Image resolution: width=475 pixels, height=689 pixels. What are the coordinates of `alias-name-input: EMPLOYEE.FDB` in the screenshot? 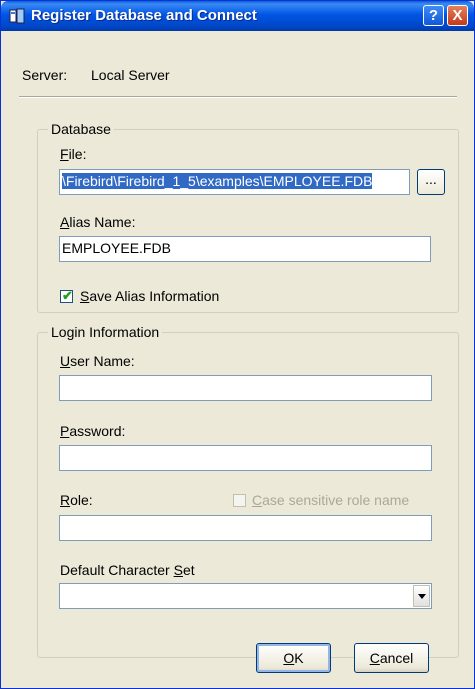 It's located at (245, 249).